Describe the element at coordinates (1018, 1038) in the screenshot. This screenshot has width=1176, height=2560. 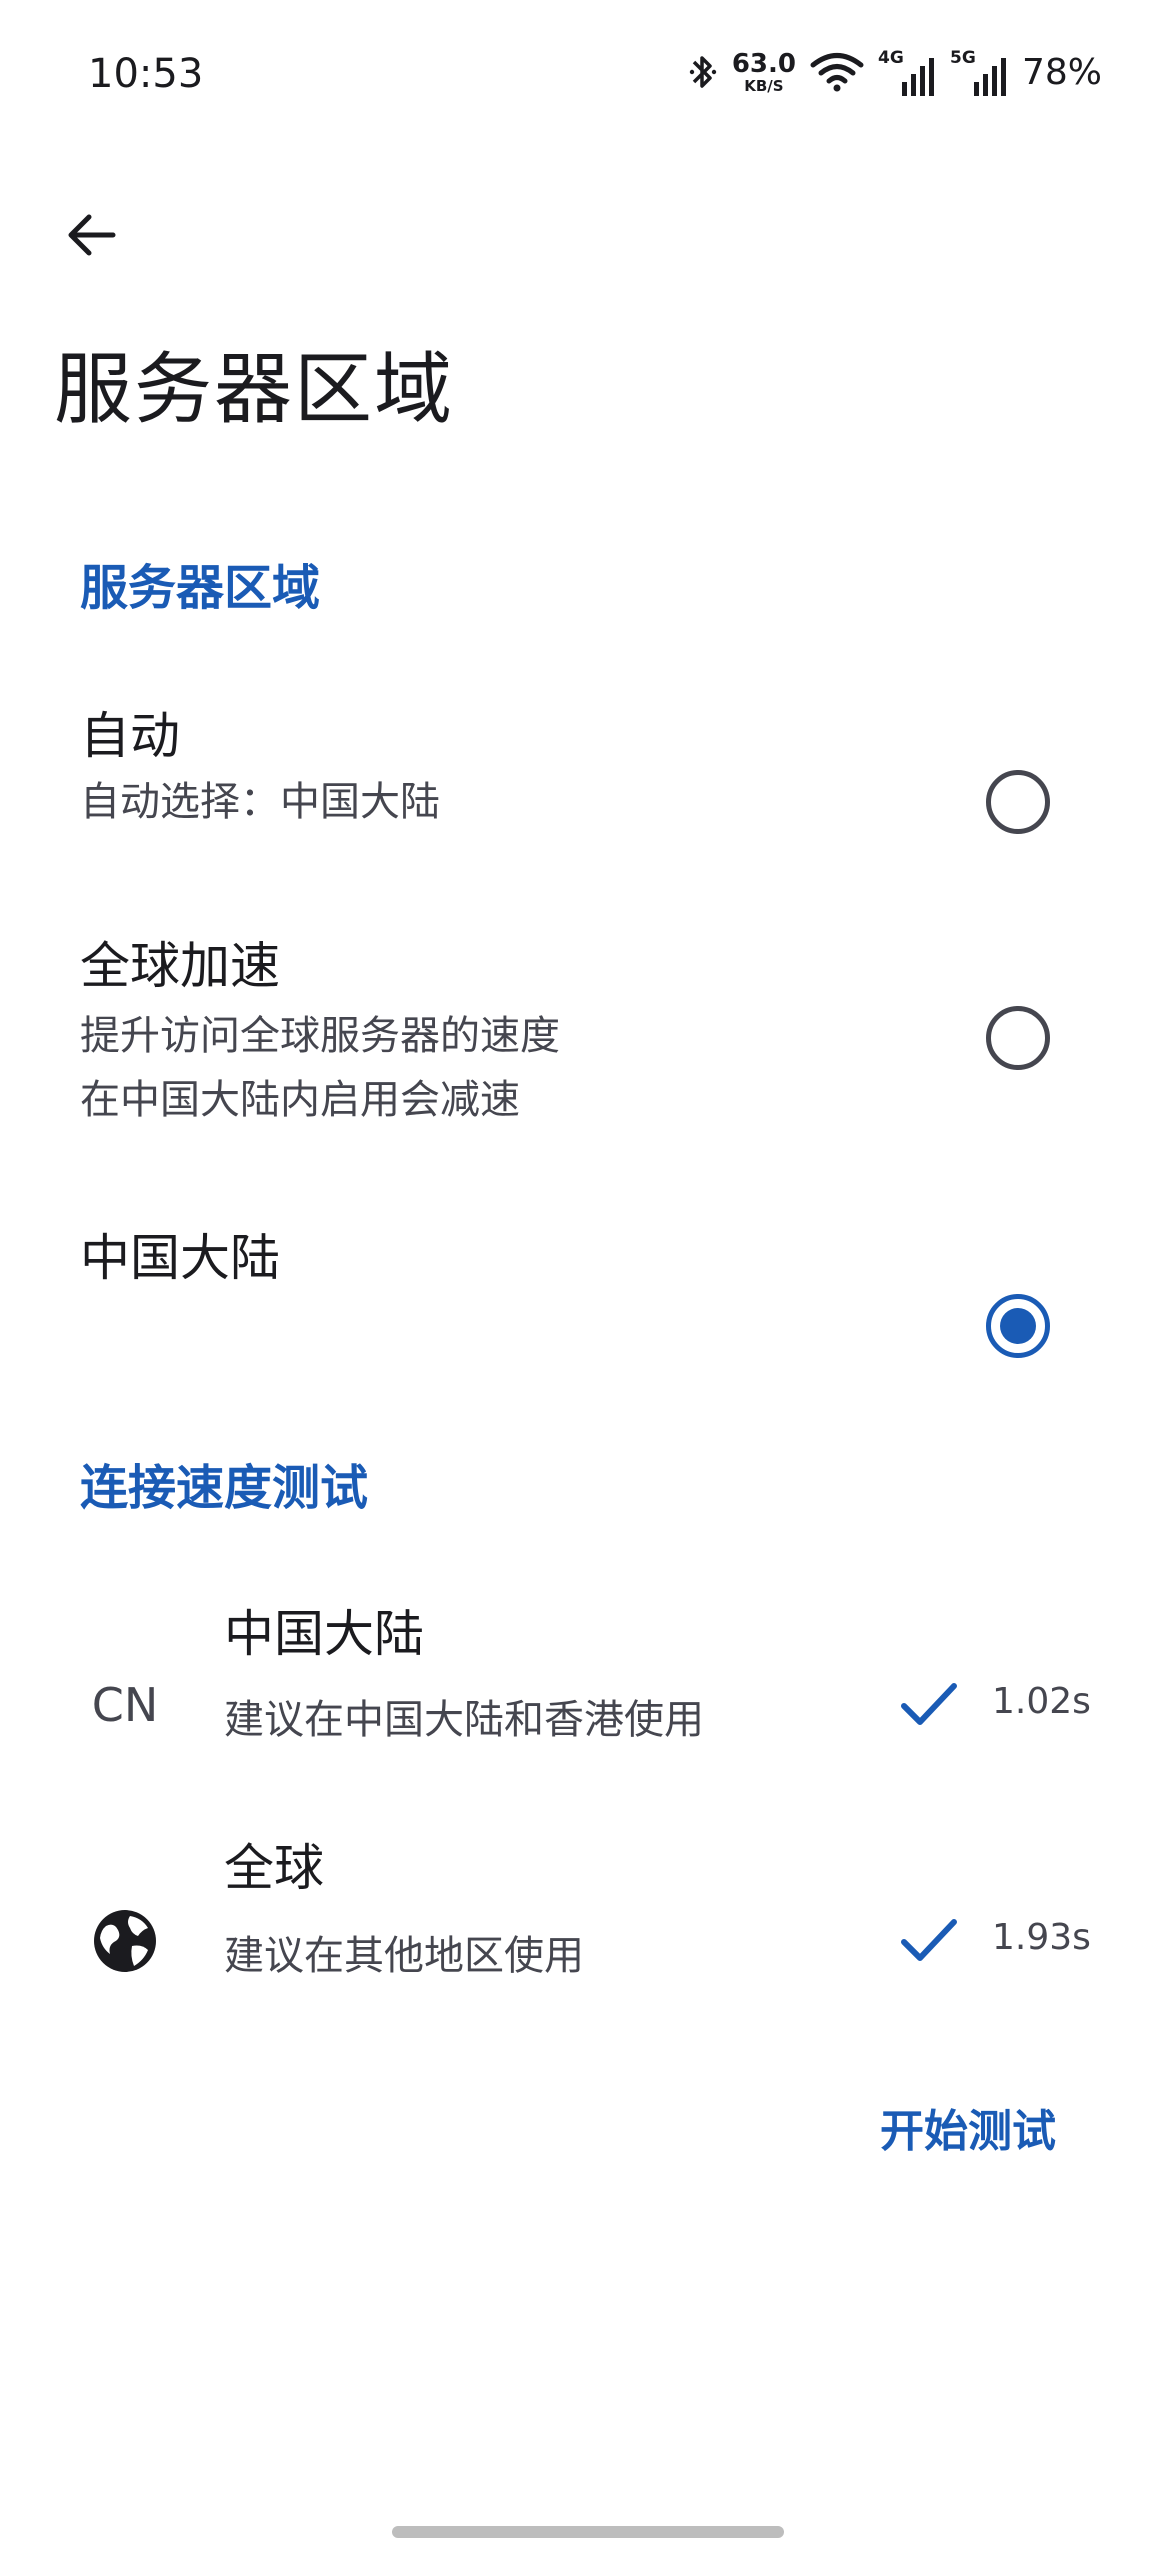
I see `radio-button-global-acceleration` at that location.